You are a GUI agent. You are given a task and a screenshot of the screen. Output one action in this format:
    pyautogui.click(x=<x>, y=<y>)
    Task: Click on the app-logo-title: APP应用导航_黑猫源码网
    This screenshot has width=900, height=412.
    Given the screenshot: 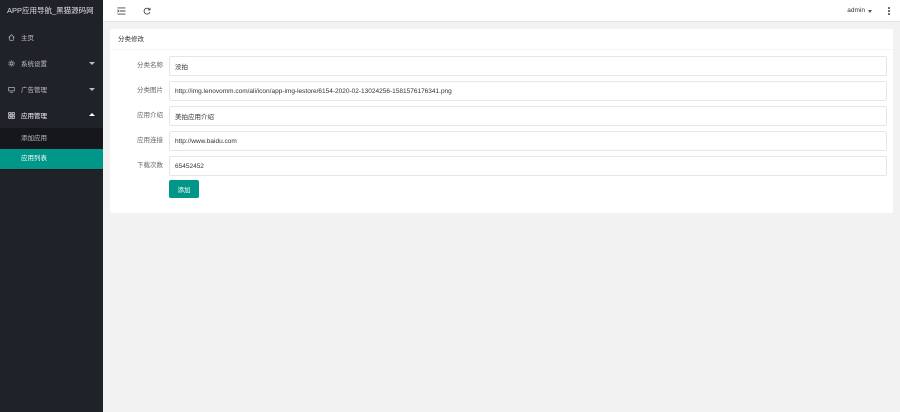 What is the action you would take?
    pyautogui.click(x=51, y=11)
    